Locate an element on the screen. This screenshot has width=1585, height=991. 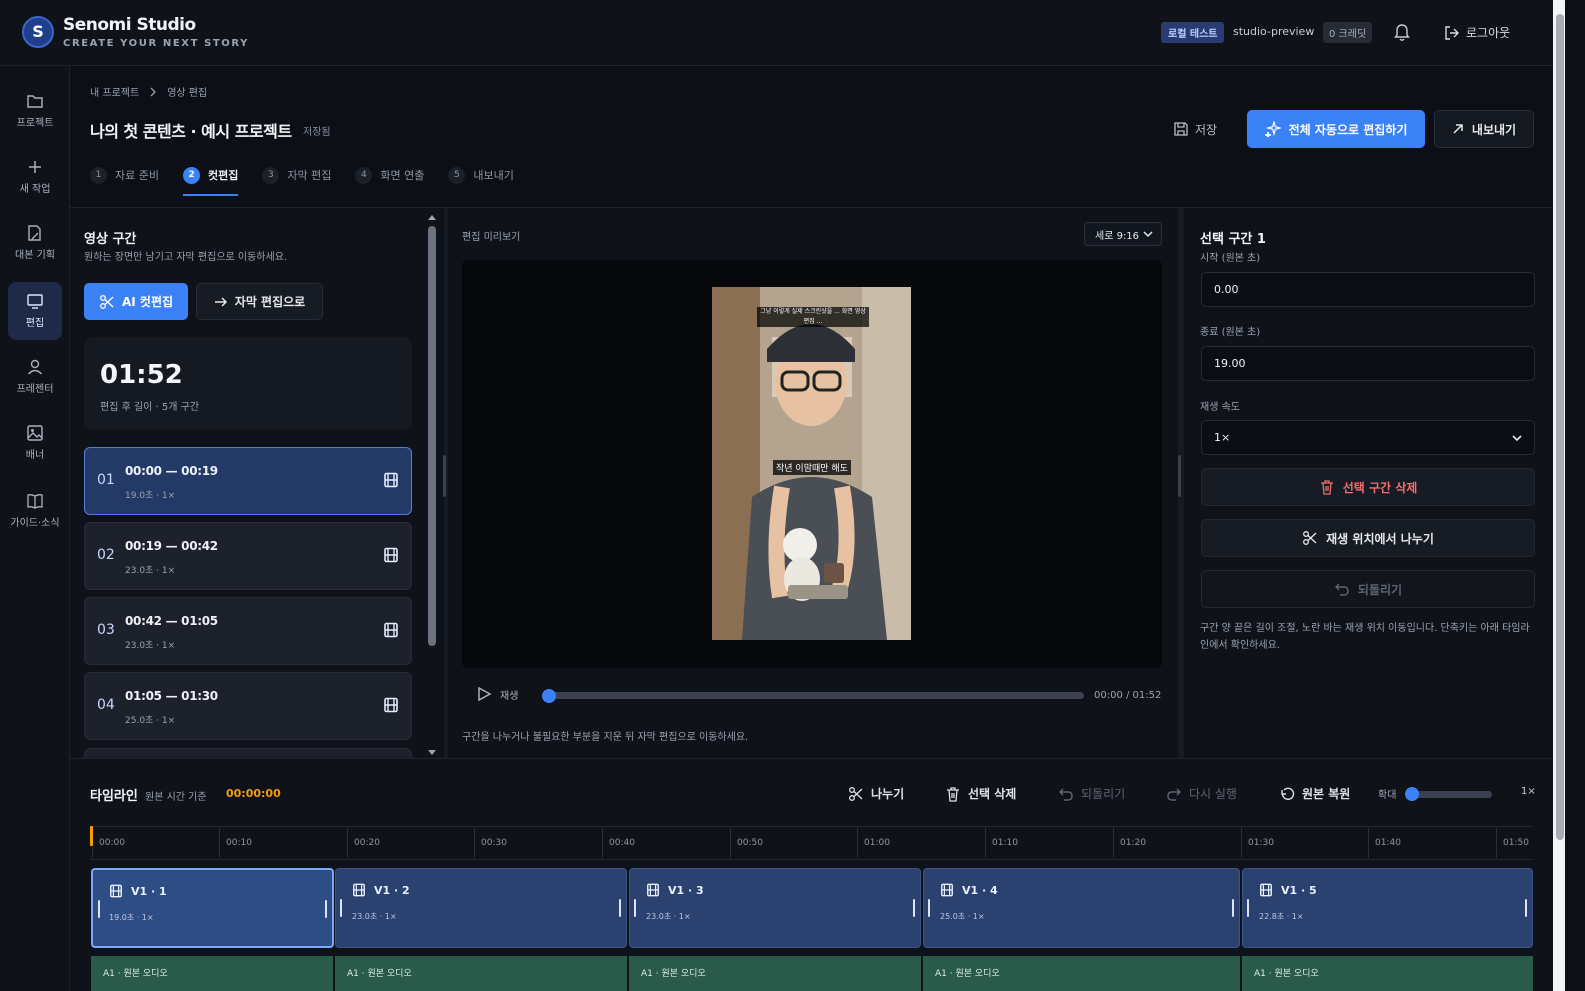
chevron-right-icon is located at coordinates (153, 91).